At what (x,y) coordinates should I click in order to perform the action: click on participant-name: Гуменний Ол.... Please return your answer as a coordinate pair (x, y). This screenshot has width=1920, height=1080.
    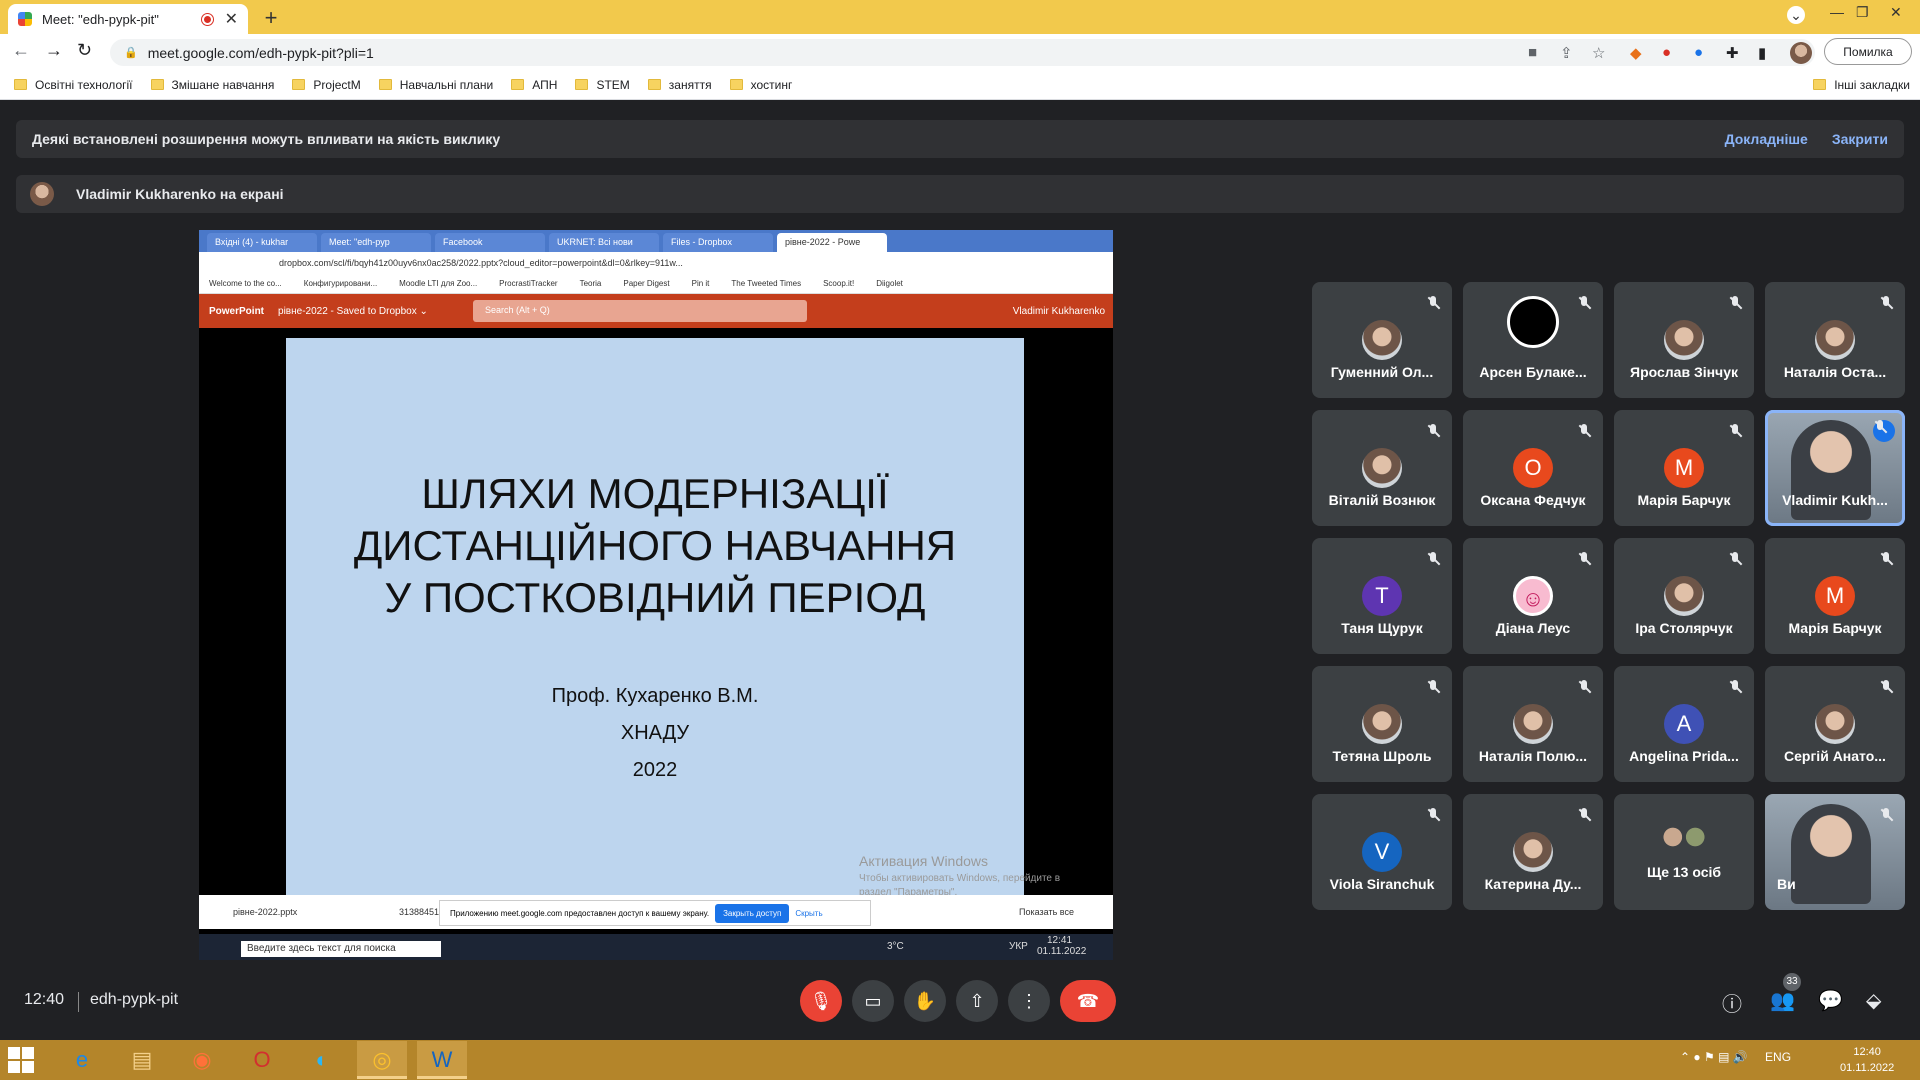
    Looking at the image, I should click on (1382, 372).